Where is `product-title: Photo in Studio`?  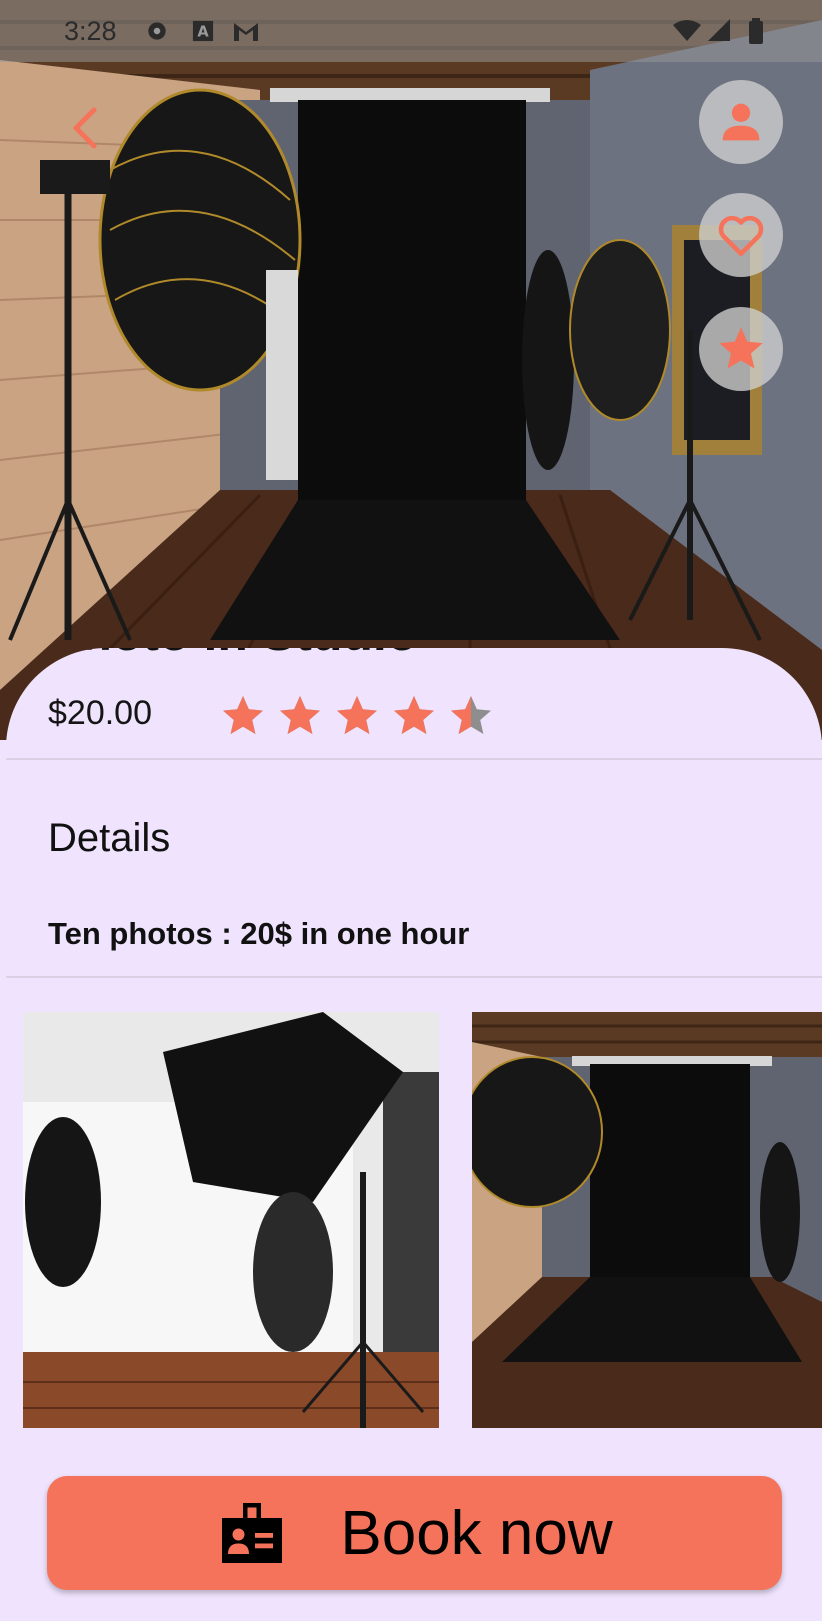
product-title: Photo in Studio is located at coordinates (232, 655).